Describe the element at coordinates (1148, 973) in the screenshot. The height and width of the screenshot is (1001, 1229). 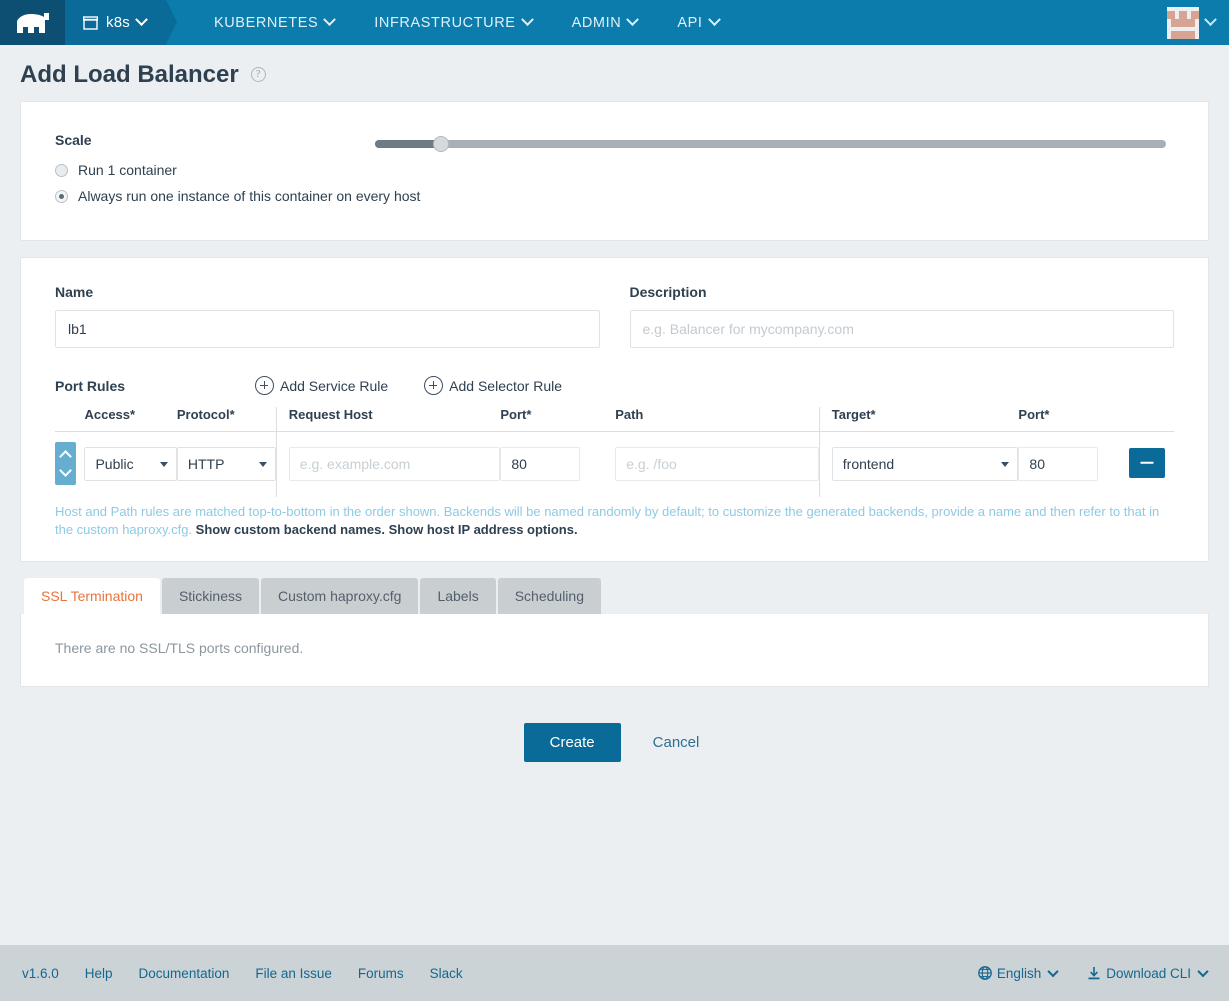
I see `download-cli-button: Download CLI` at that location.